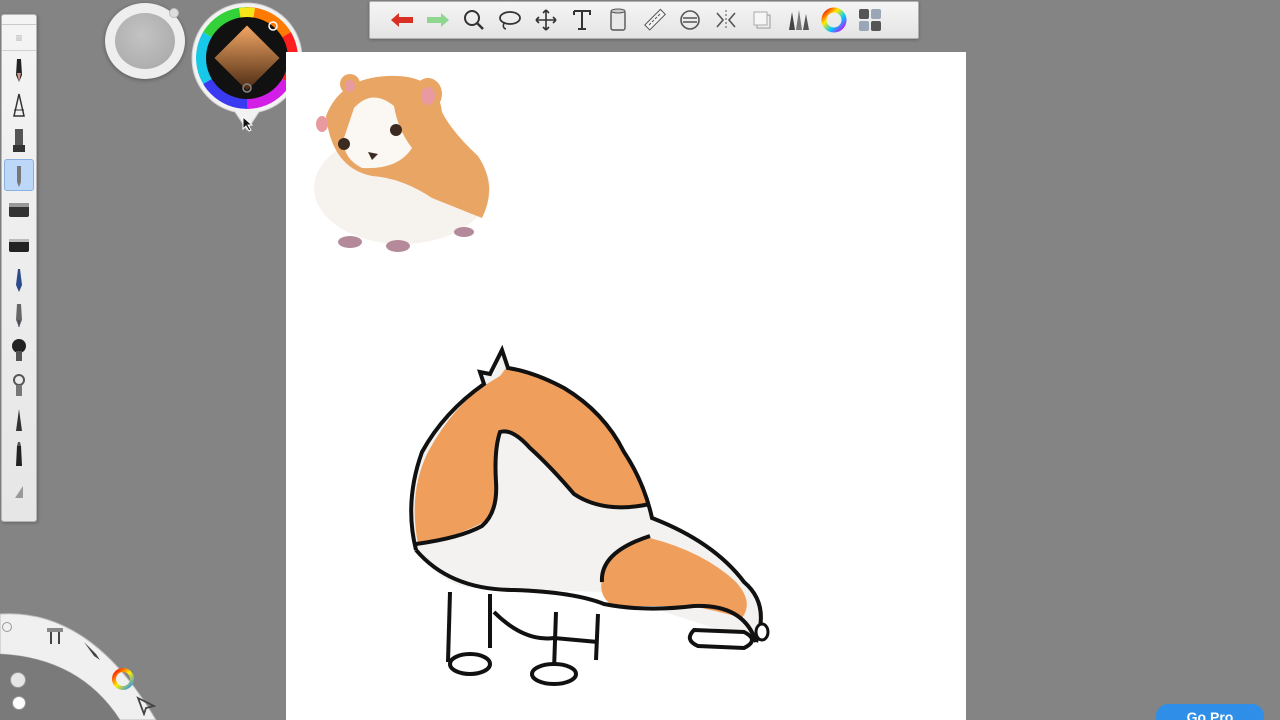  I want to click on lagoon-pen-mode-icon, so click(18, 680).